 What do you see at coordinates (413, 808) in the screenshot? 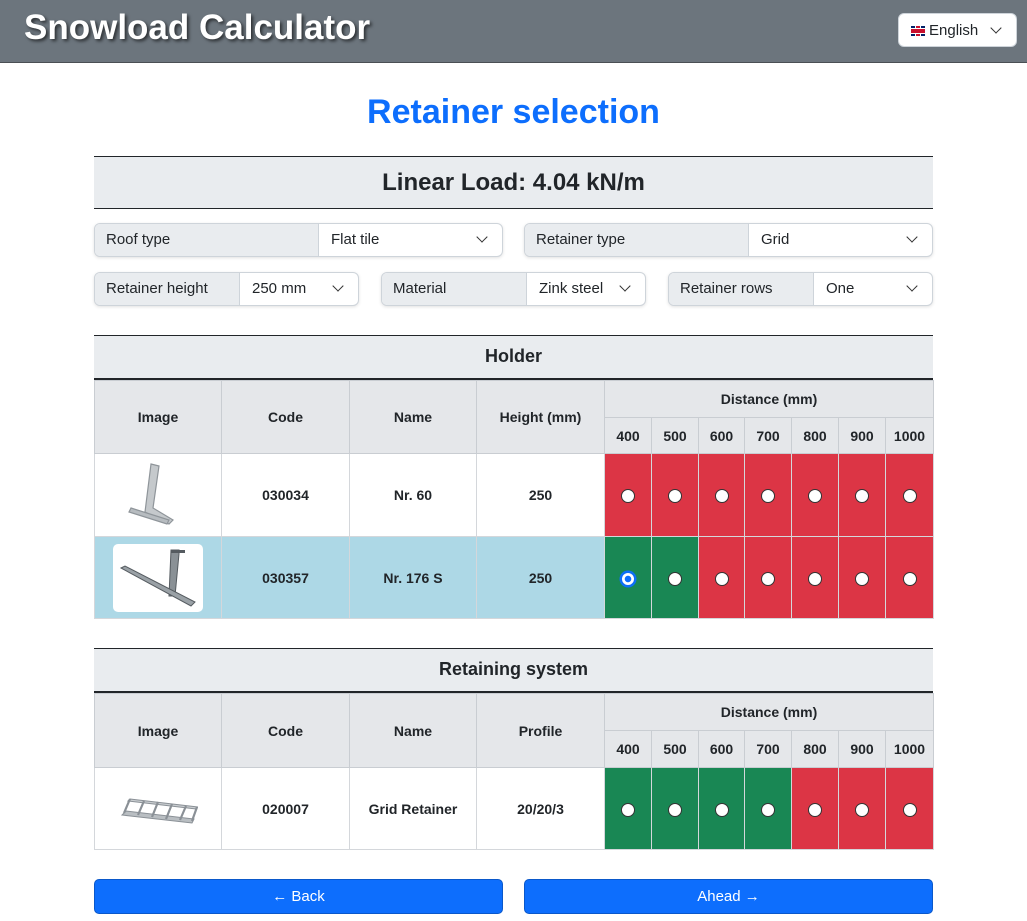
I see `retainer-name: Grid Retainer` at bounding box center [413, 808].